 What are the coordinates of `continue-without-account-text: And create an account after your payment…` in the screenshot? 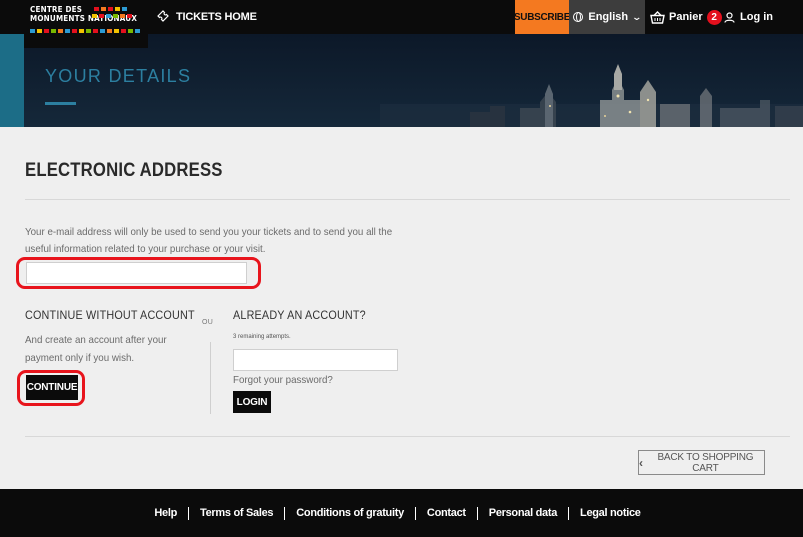 It's located at (96, 349).